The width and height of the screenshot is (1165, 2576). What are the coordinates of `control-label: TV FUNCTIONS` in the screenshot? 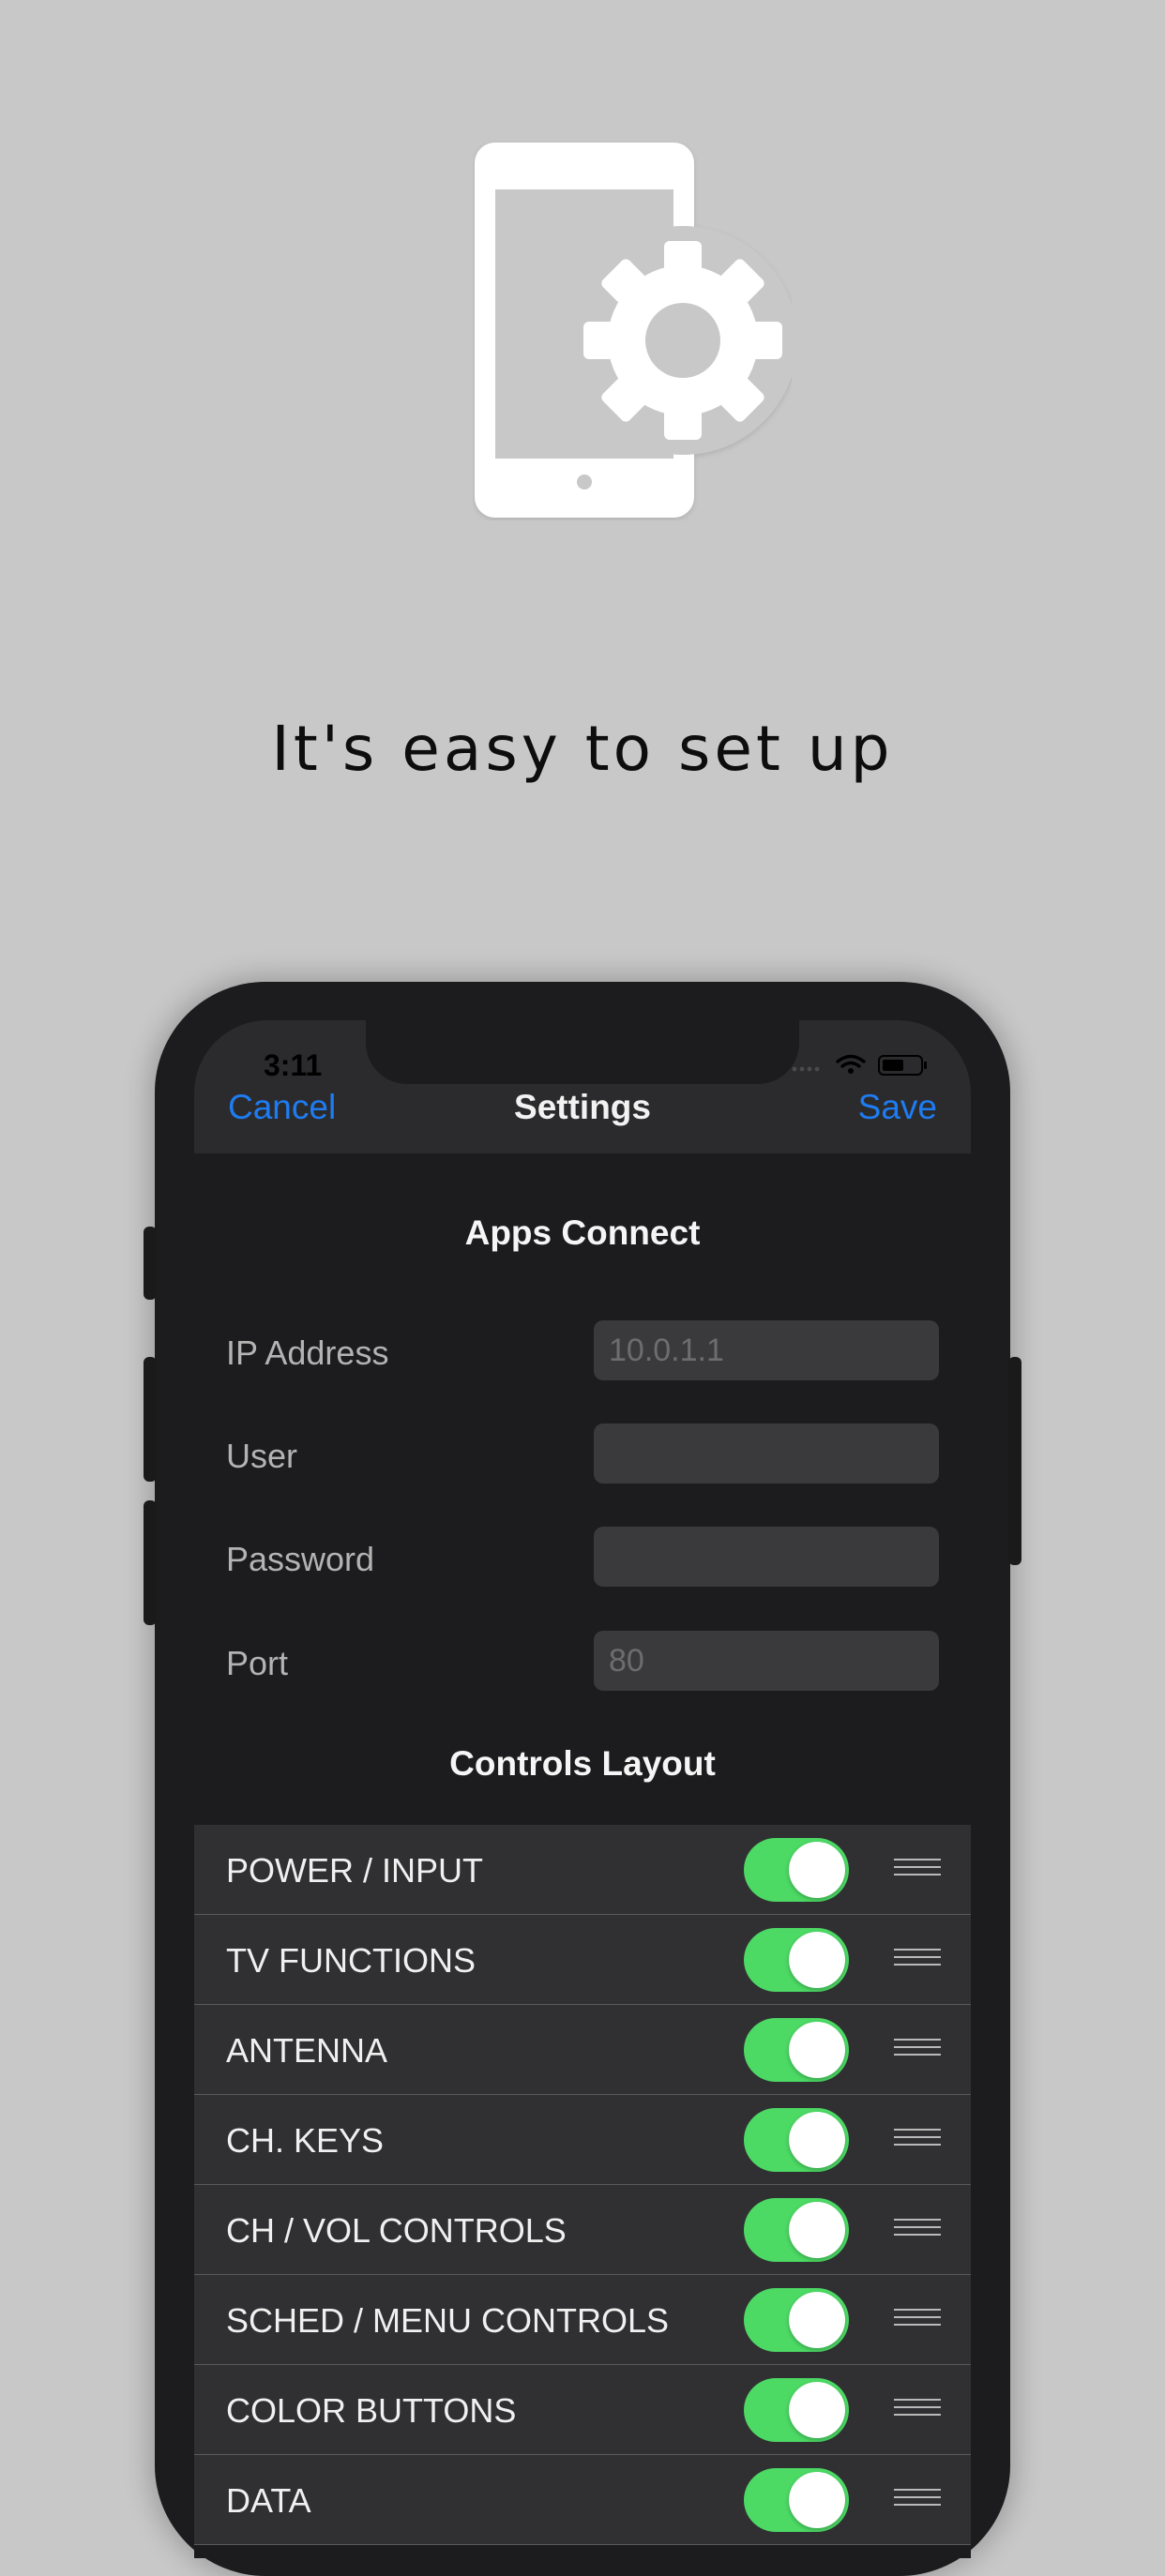 It's located at (351, 1960).